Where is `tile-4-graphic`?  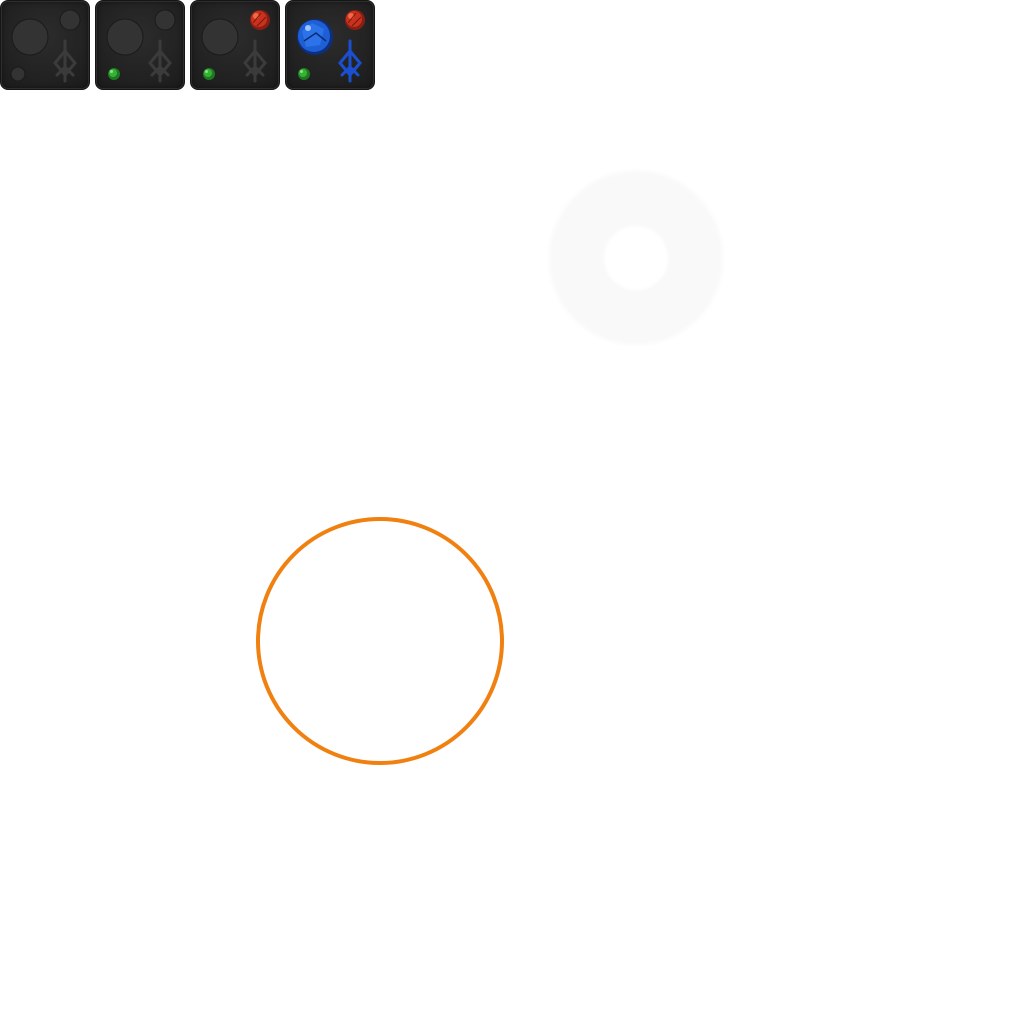
tile-4-graphic is located at coordinates (331, 46).